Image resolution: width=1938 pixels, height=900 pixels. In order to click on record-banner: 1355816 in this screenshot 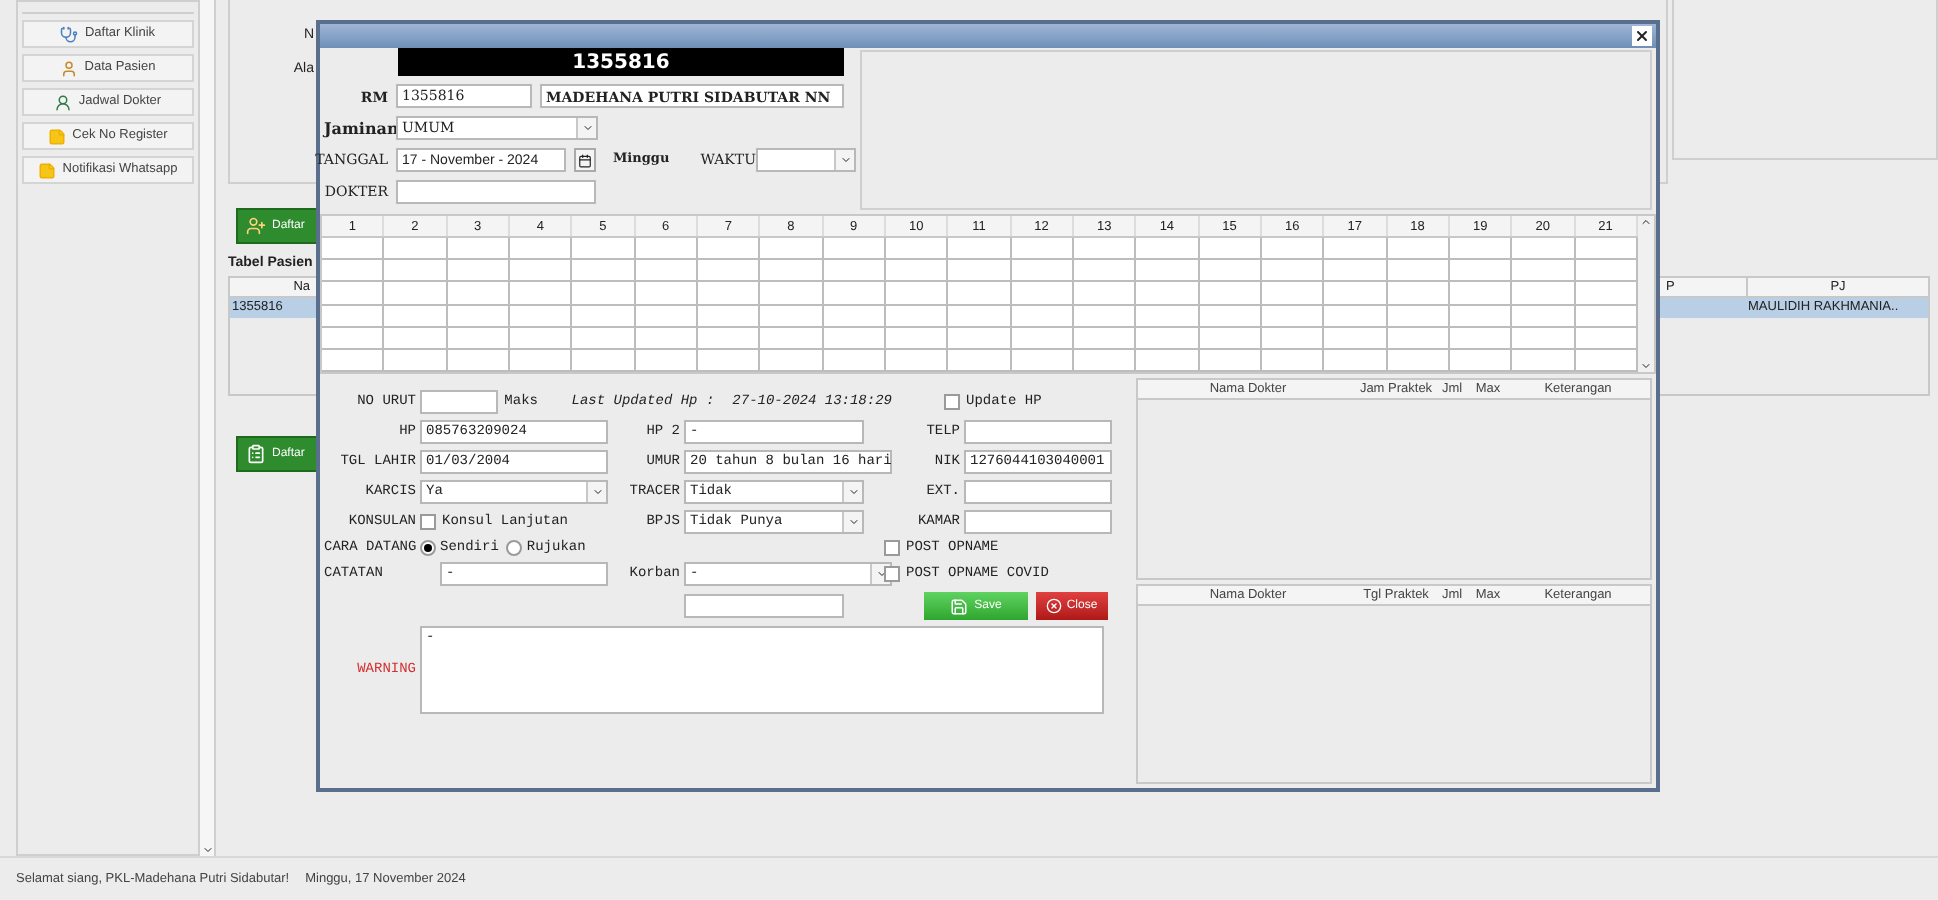, I will do `click(621, 62)`.